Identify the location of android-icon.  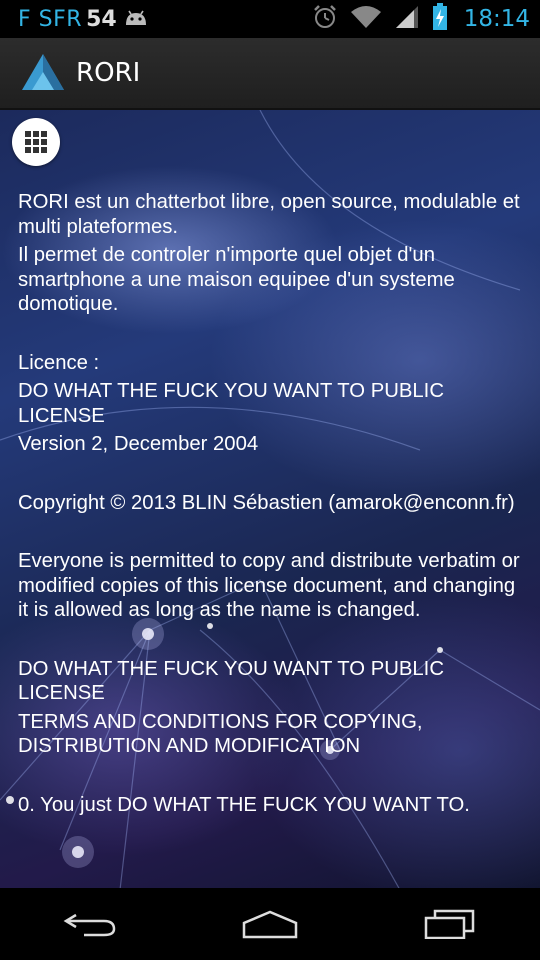
(136, 19).